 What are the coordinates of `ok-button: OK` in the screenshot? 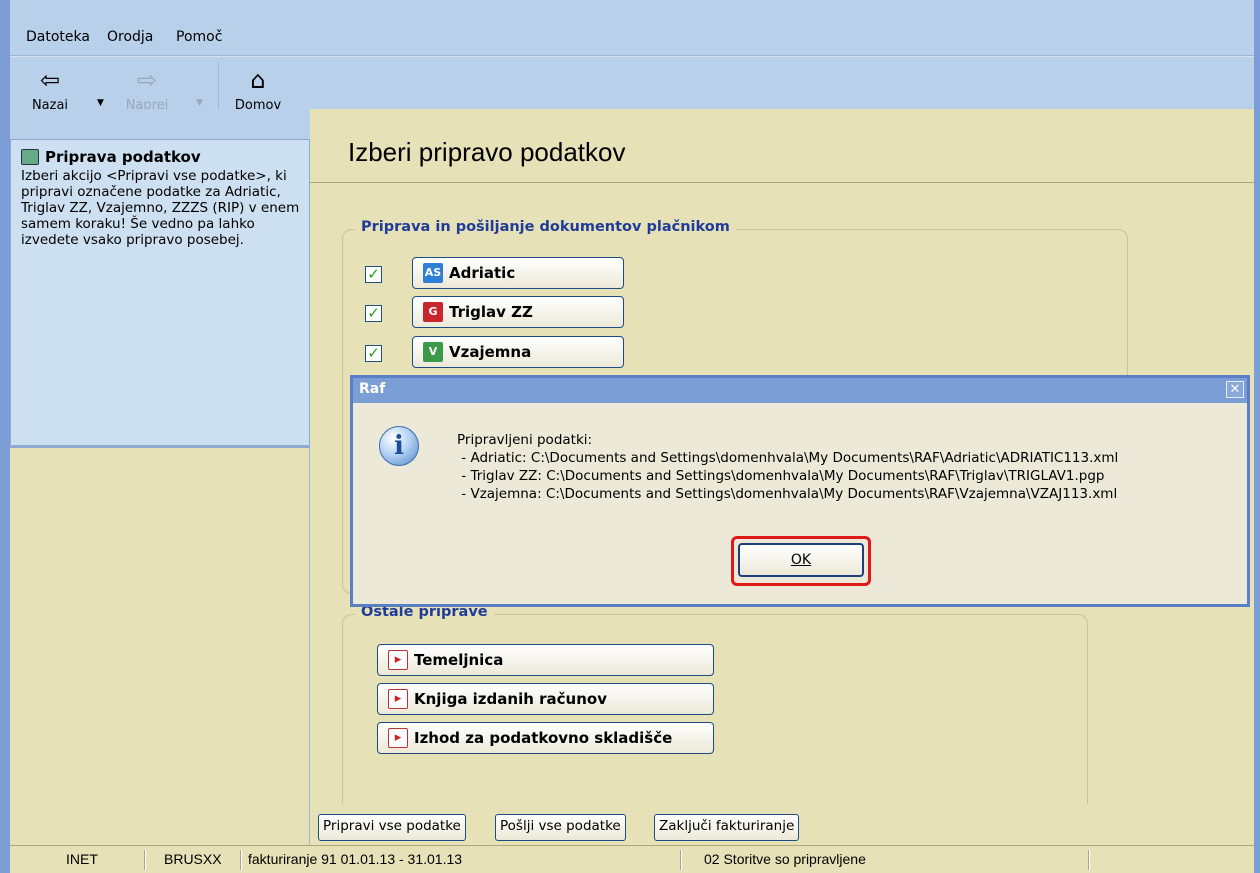 It's located at (801, 560).